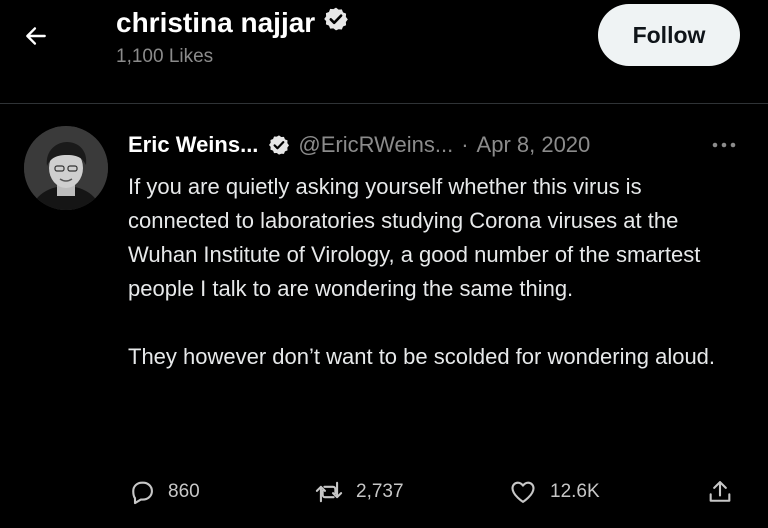 The image size is (768, 528). I want to click on arrow-left-icon, so click(36, 38).